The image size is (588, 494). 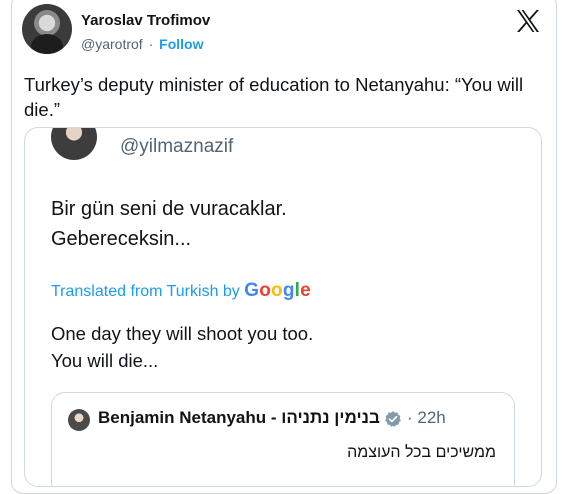 What do you see at coordinates (528, 21) in the screenshot?
I see `x-logo-icon` at bounding box center [528, 21].